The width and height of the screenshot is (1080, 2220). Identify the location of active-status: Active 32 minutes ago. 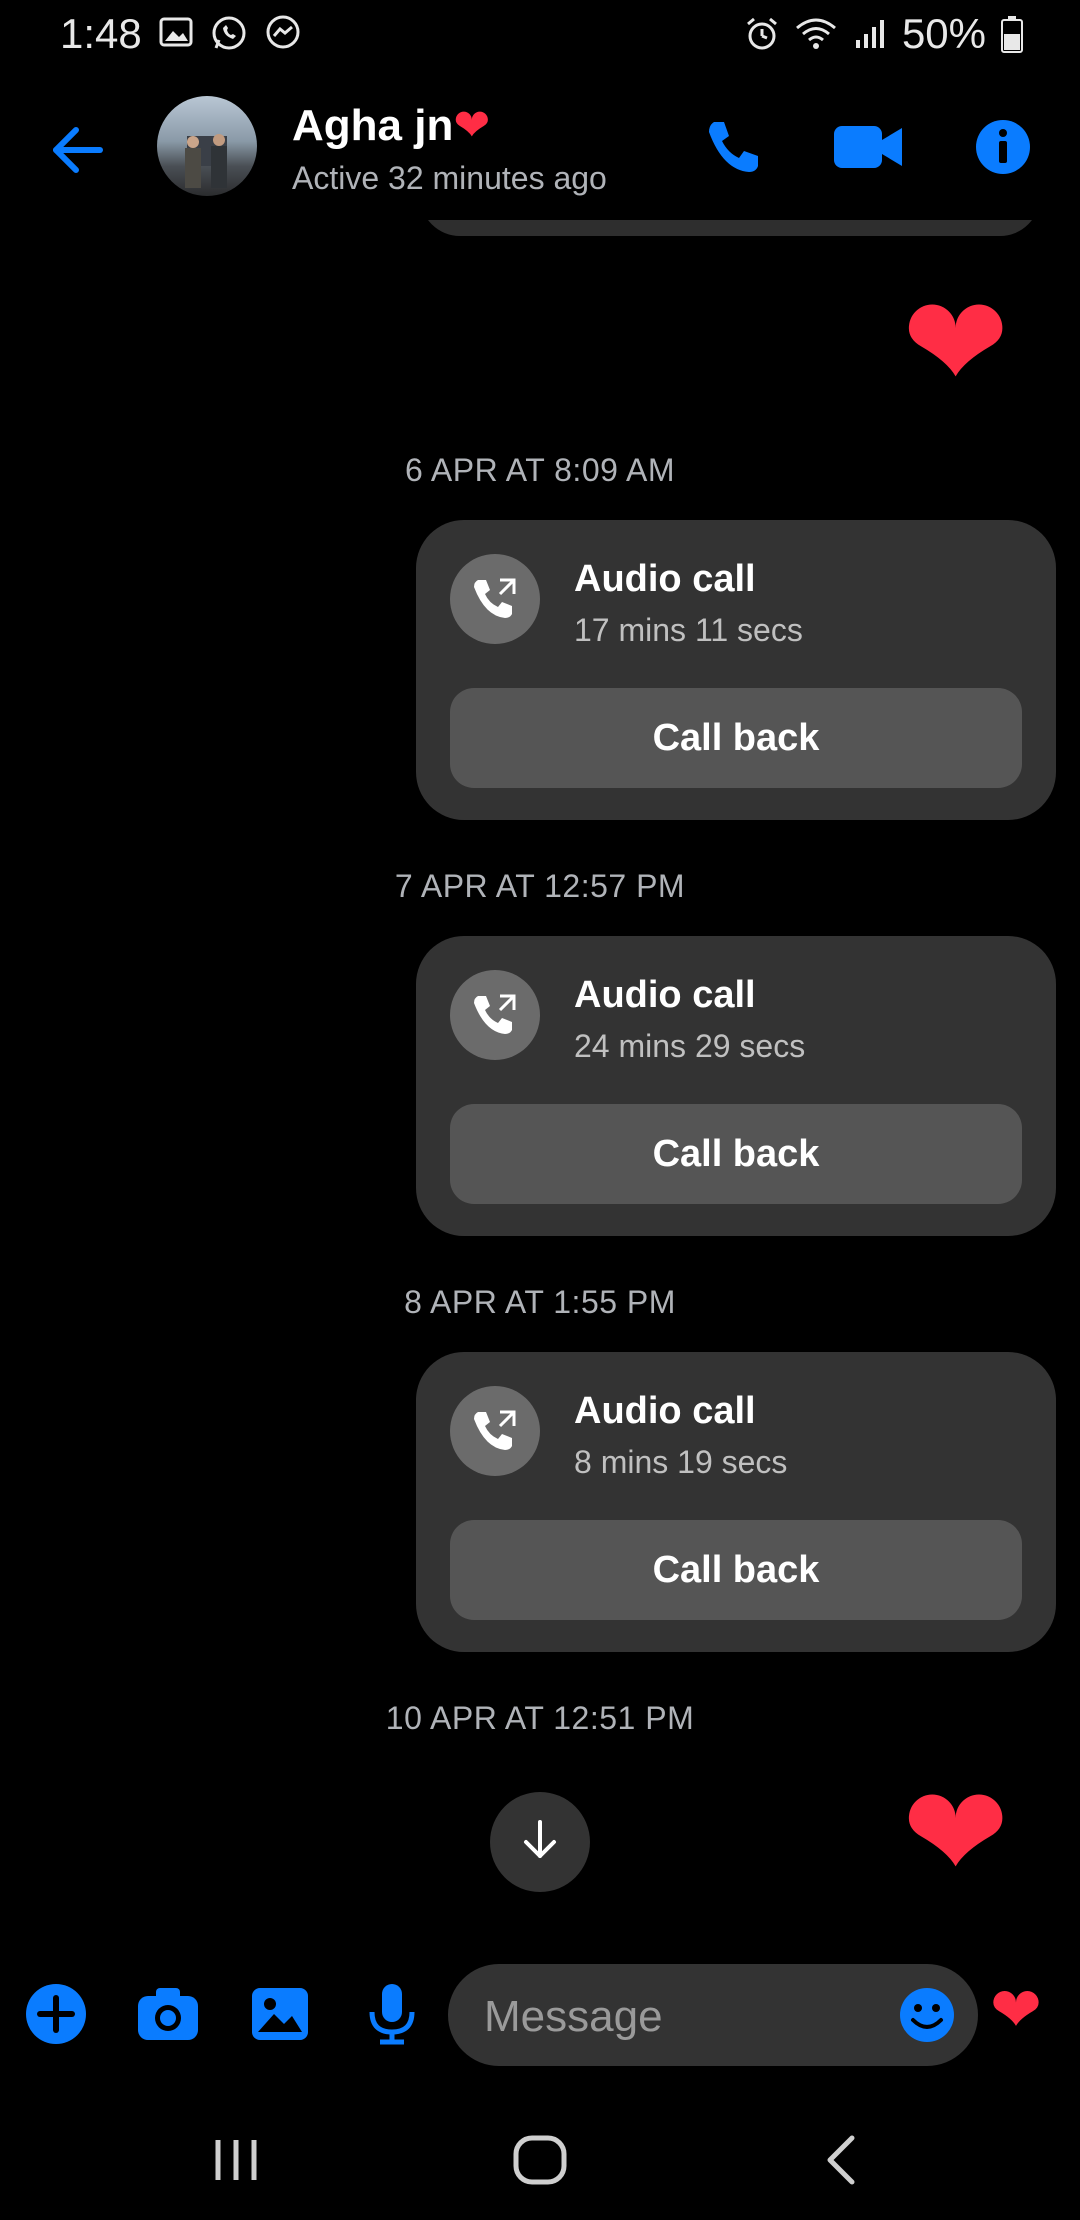
(449, 178).